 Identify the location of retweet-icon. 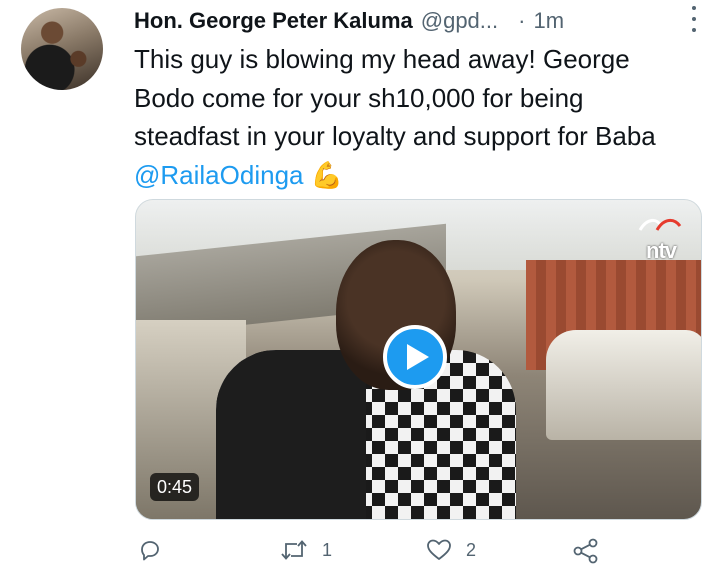
(294, 550).